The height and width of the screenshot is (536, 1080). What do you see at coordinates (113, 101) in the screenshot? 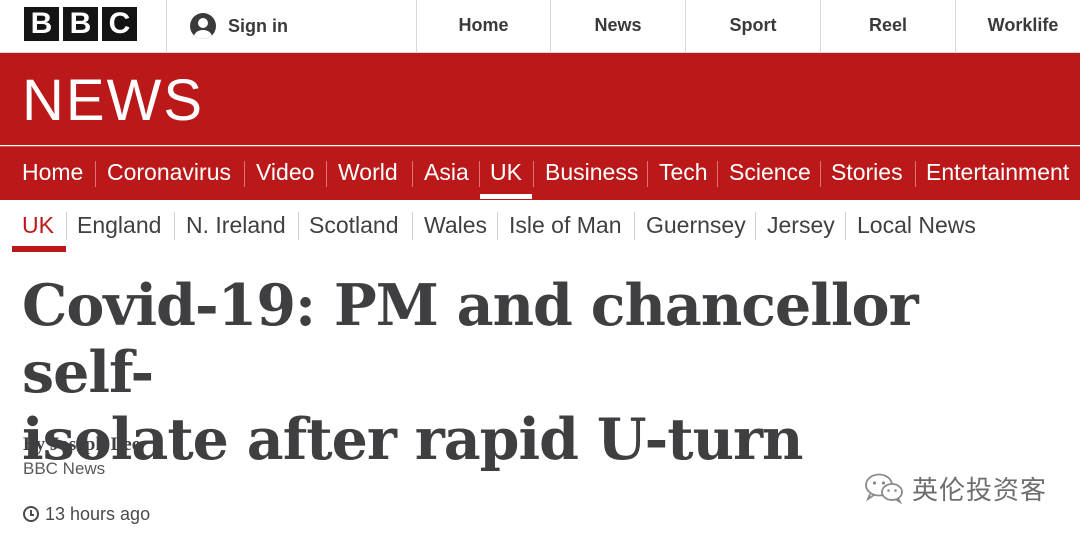
I see `news-wordmark: NEWS` at bounding box center [113, 101].